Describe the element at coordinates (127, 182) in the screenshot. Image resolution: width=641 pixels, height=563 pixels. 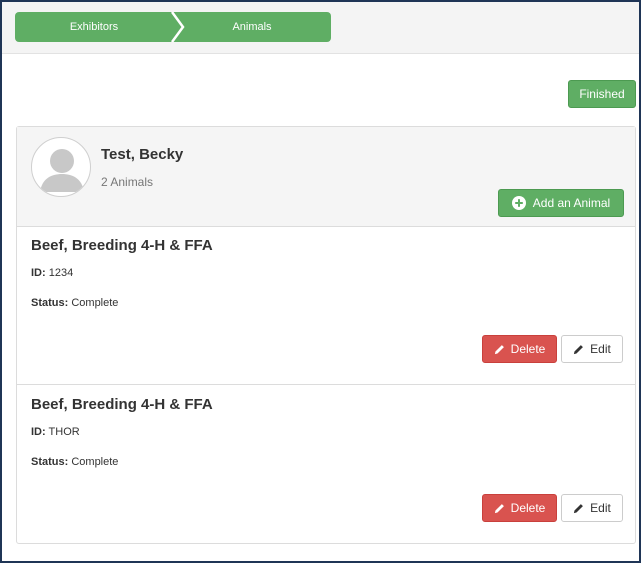
I see `animal-count: 2 Animals` at that location.